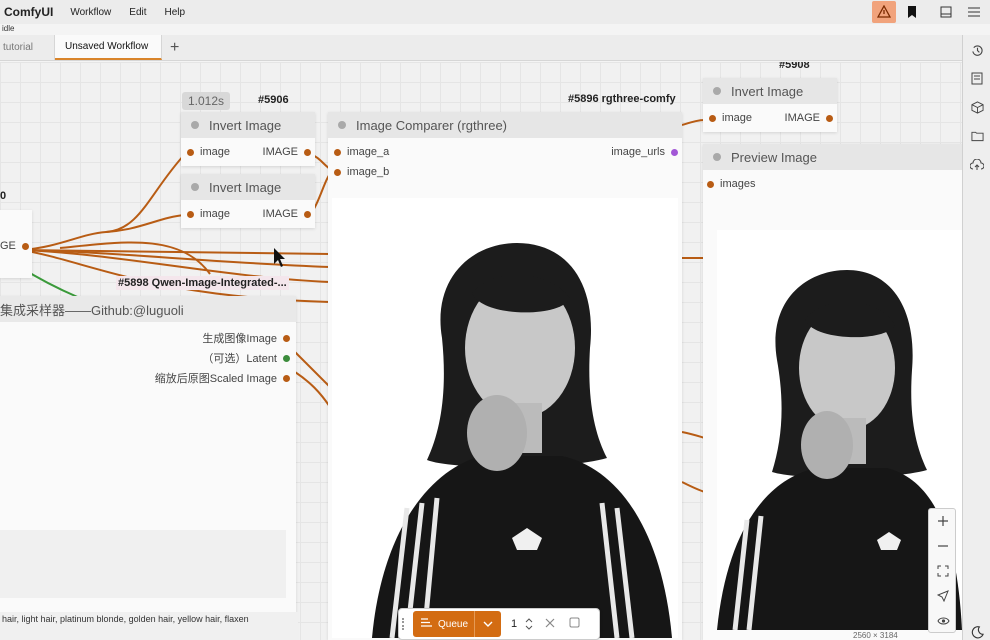  Describe the element at coordinates (8, 246) in the screenshot. I see `partial-node-output-label: GE` at that location.